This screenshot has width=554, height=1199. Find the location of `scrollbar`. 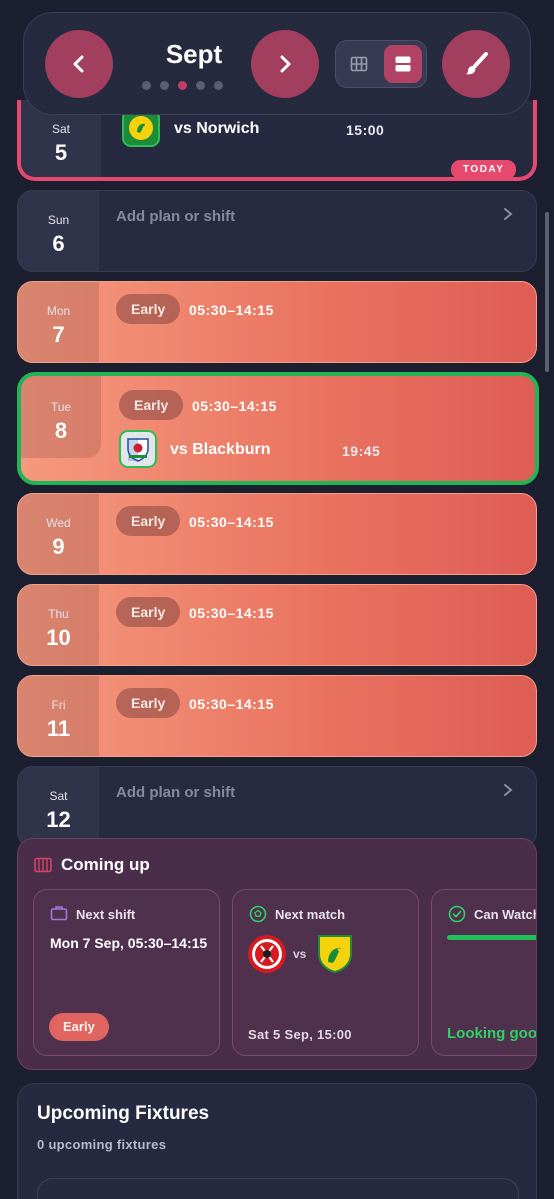

scrollbar is located at coordinates (547, 292).